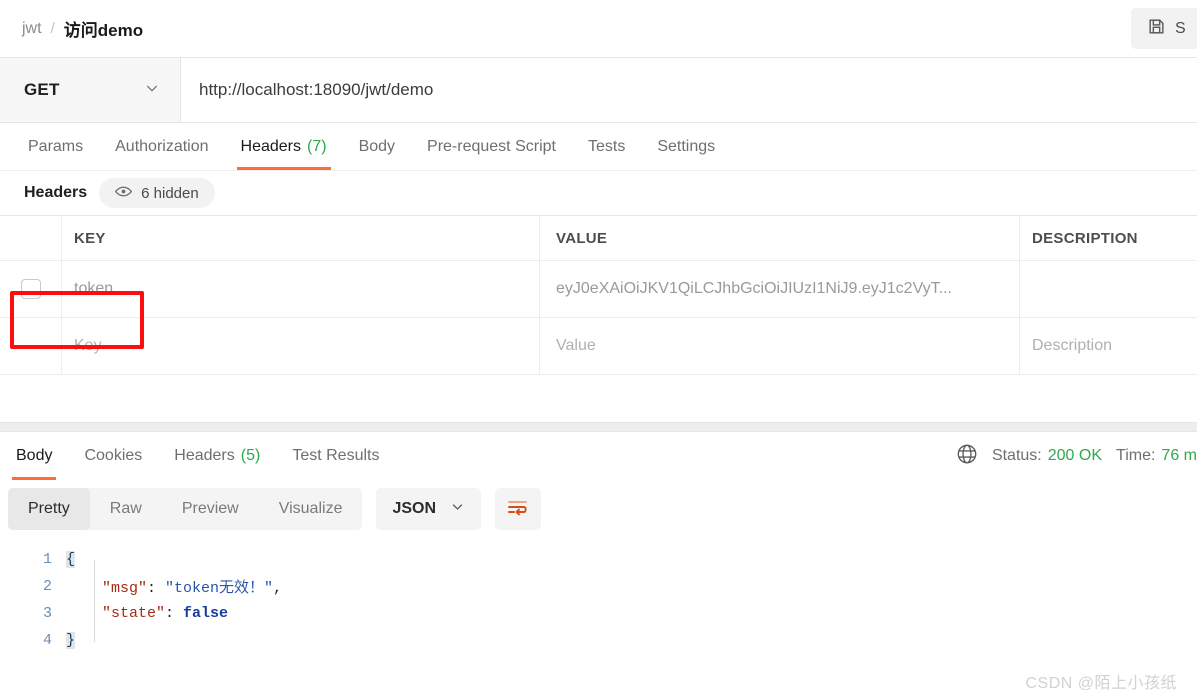 This screenshot has height=699, width=1197. What do you see at coordinates (219, 588) in the screenshot?
I see `code-value-msg: "token无效！"` at bounding box center [219, 588].